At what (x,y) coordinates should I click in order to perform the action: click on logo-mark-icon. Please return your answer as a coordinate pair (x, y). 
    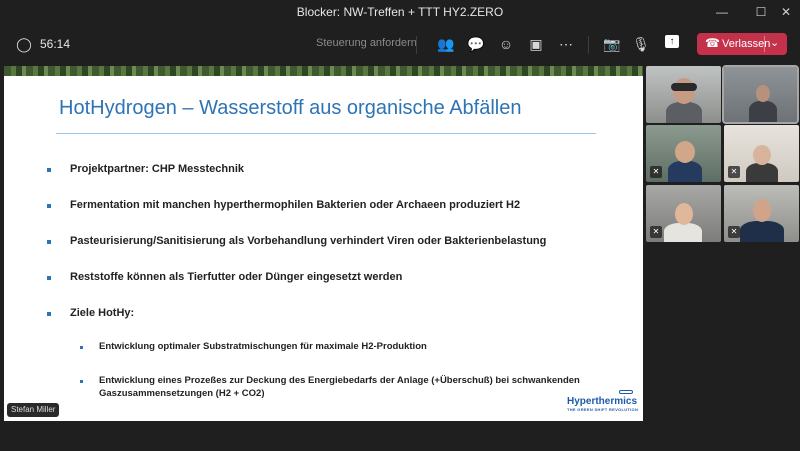
    Looking at the image, I should click on (626, 392).